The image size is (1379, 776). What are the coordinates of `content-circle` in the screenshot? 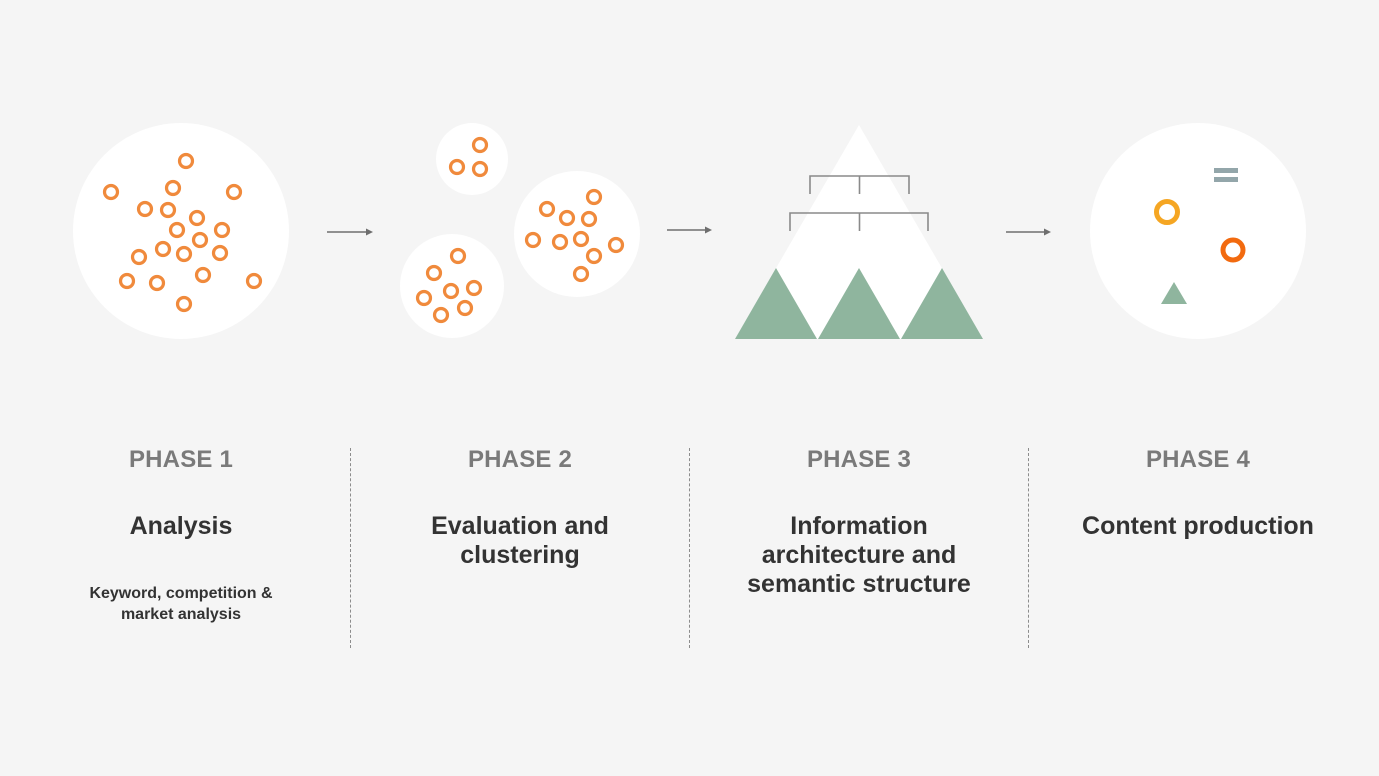 It's located at (1198, 231).